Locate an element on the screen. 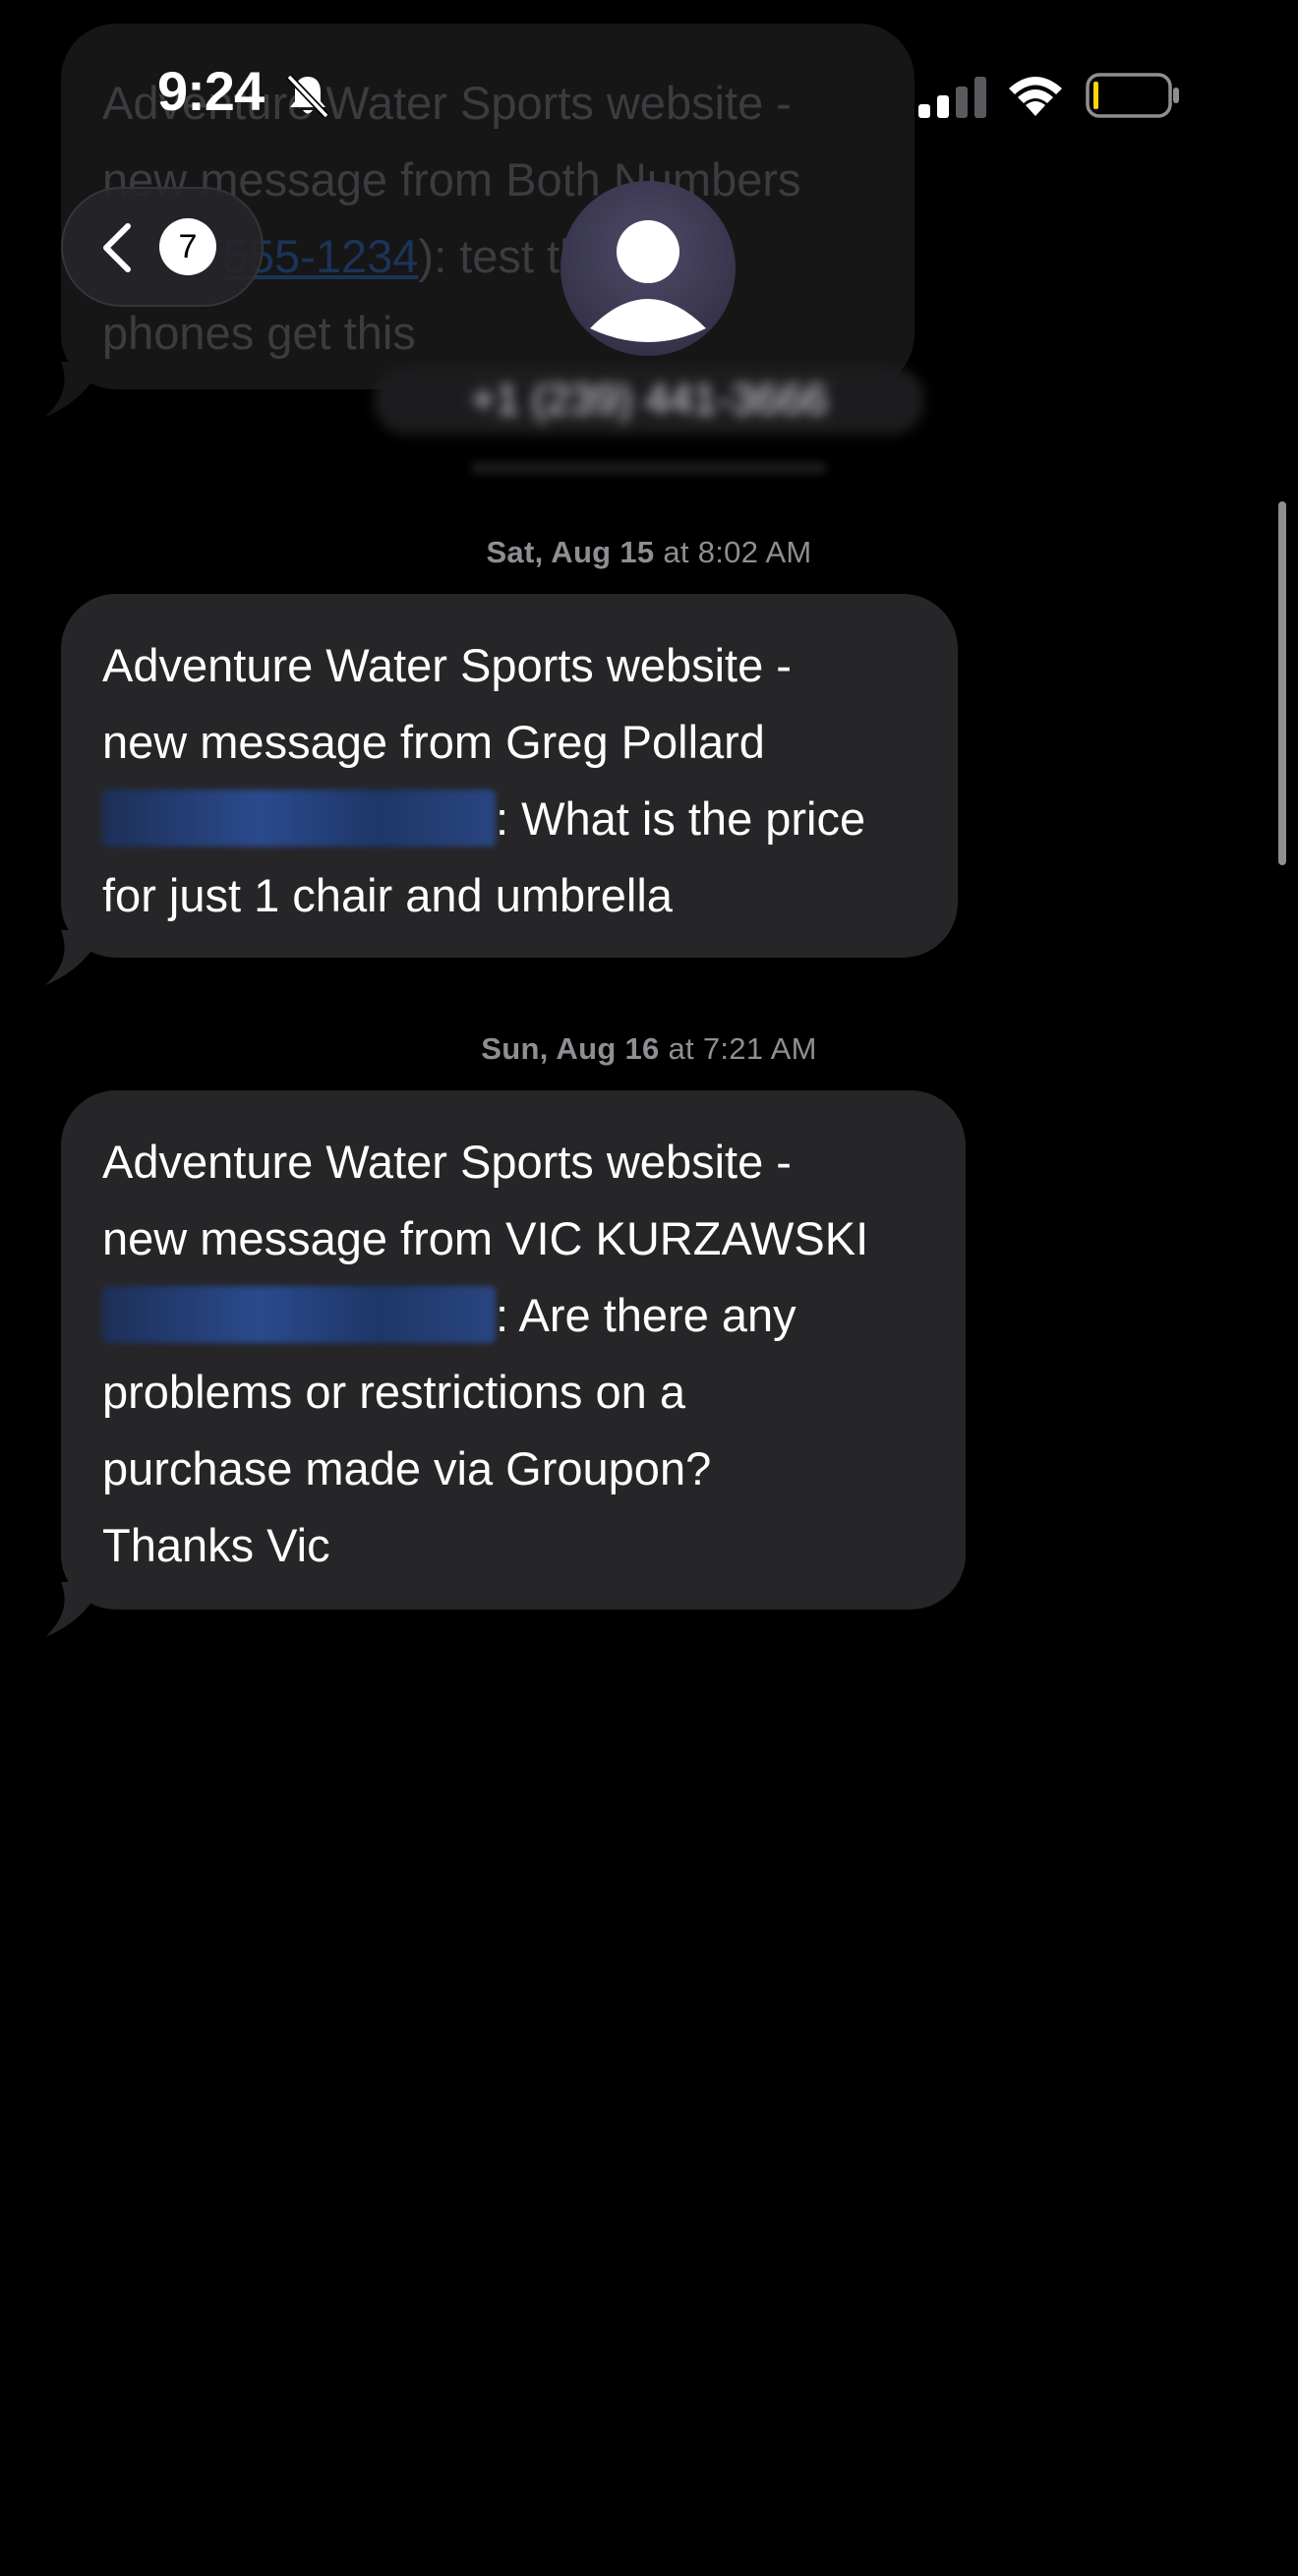 This screenshot has width=1298, height=2576. back-button: 7 is located at coordinates (162, 247).